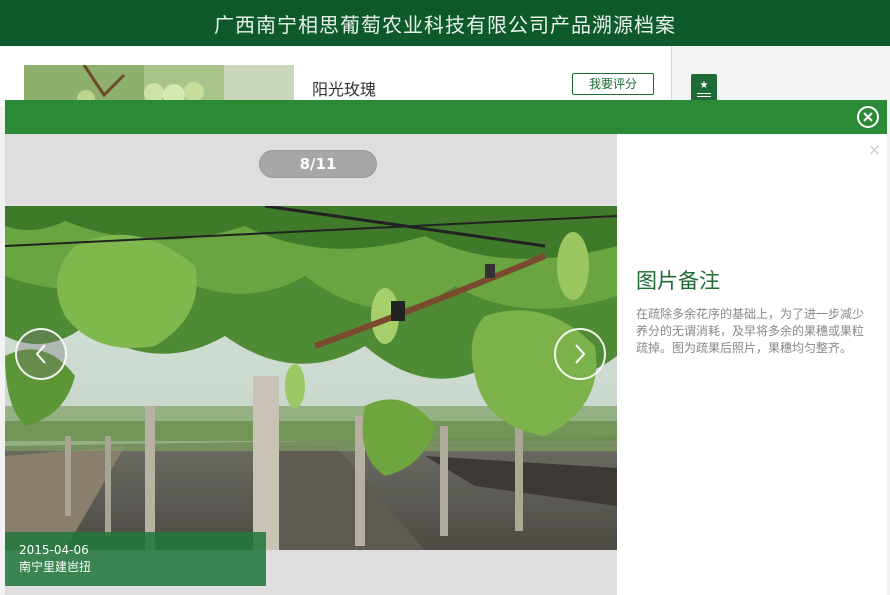 This screenshot has width=890, height=595. Describe the element at coordinates (868, 117) in the screenshot. I see `close-circle-icon` at that location.